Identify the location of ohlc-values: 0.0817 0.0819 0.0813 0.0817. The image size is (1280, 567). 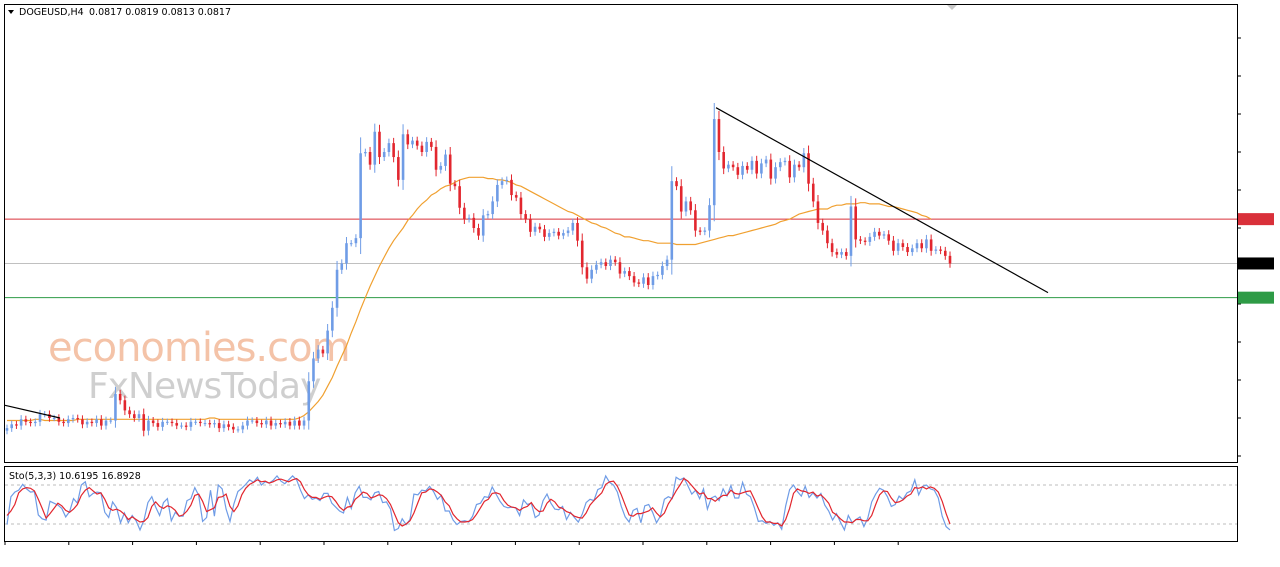
(160, 12).